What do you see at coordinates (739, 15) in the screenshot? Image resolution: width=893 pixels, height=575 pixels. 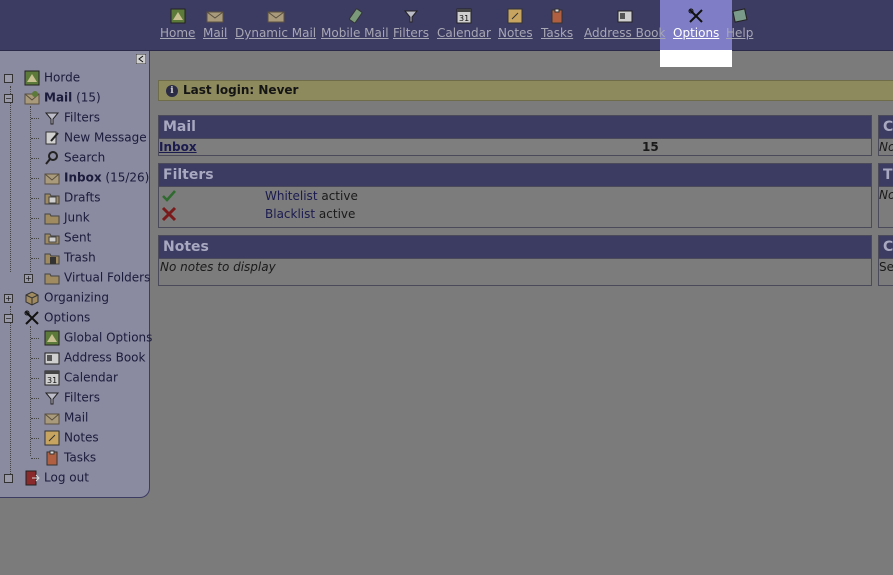 I see `help-icon` at bounding box center [739, 15].